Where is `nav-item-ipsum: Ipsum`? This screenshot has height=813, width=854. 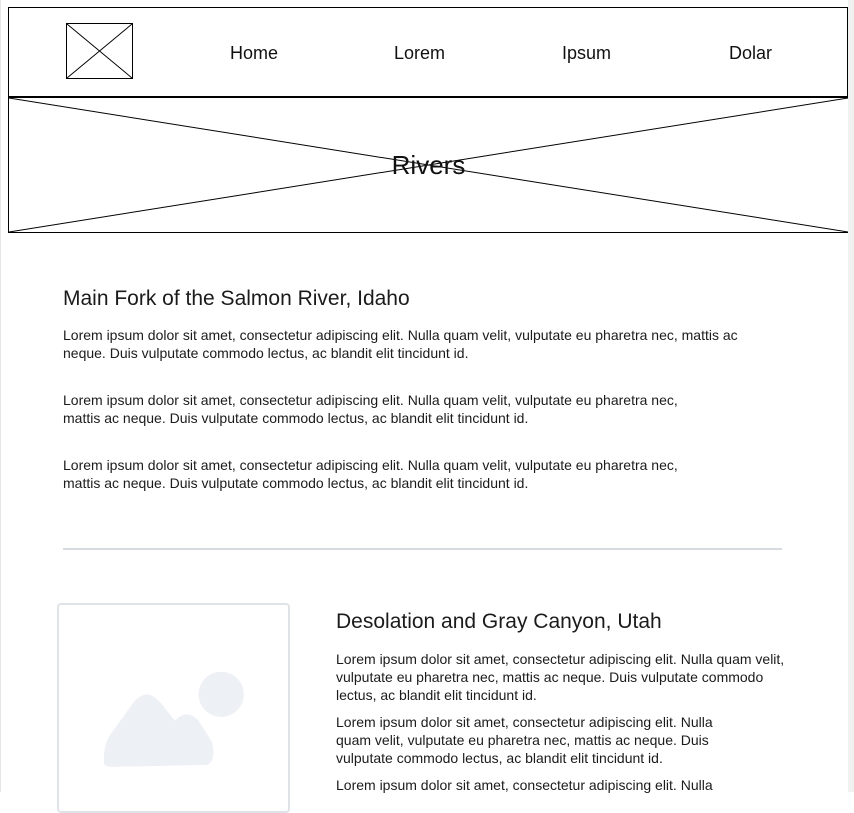
nav-item-ipsum: Ipsum is located at coordinates (586, 53).